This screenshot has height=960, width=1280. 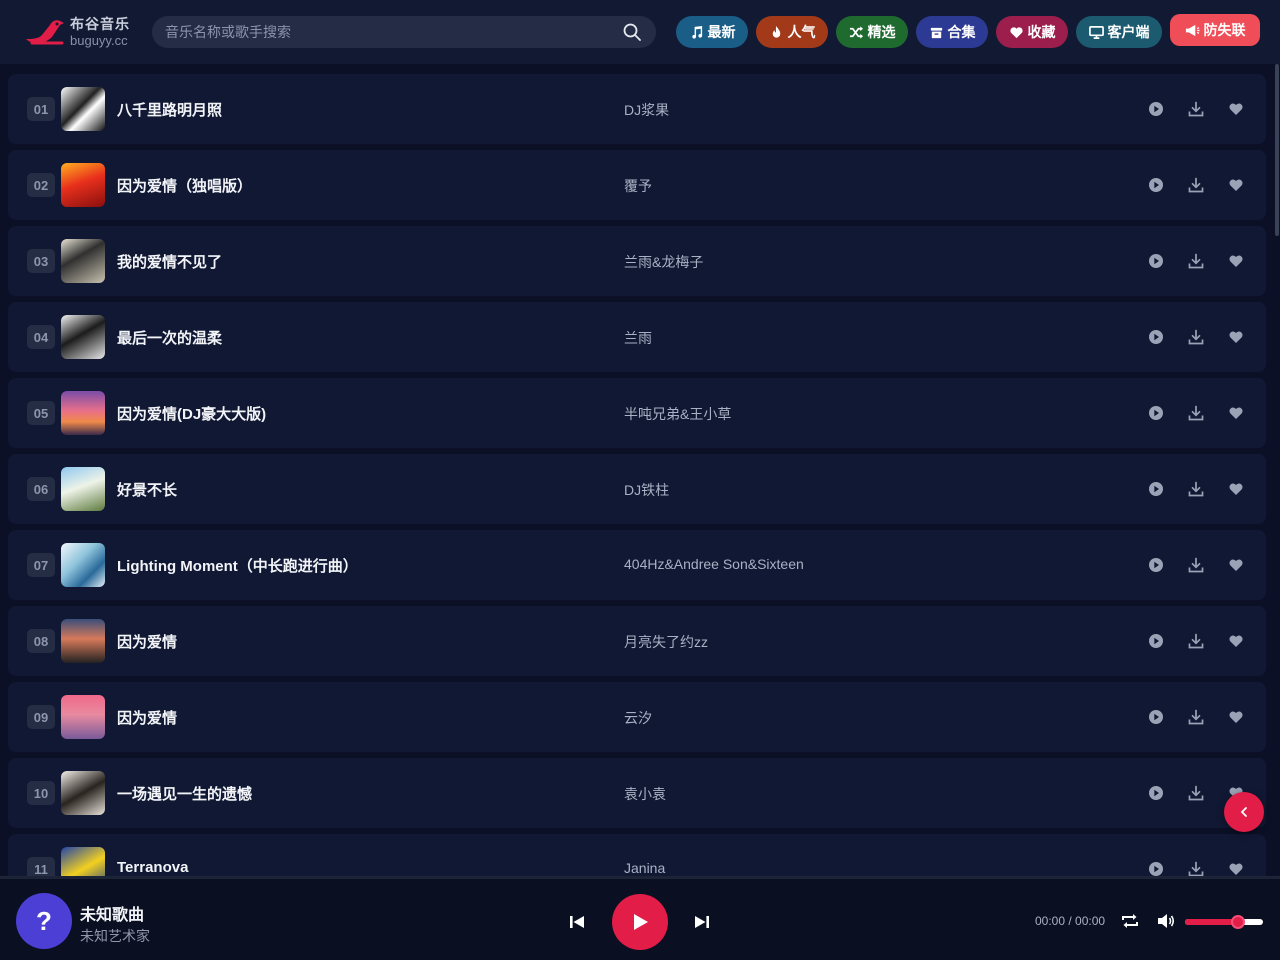 I want to click on song-artist: 404Hz&Andree Son&Sixteen, so click(x=714, y=564).